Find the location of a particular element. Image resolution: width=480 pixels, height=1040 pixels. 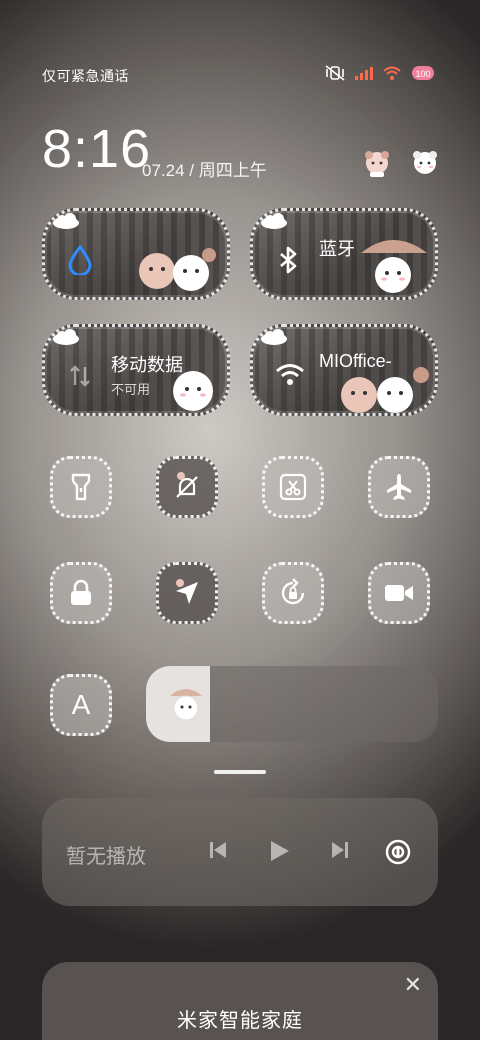

tile-mobile-data: 移动数据 不可用 is located at coordinates (136, 370).